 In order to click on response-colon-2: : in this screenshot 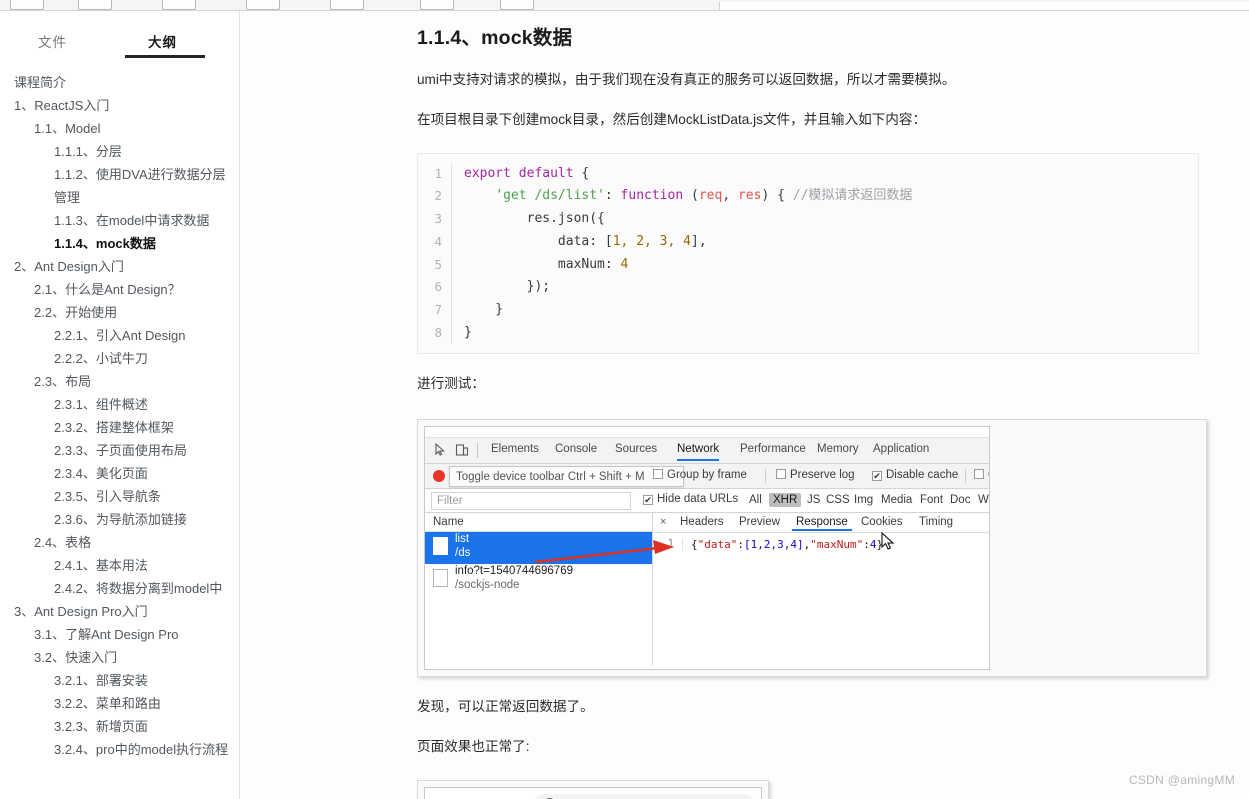, I will do `click(866, 544)`.